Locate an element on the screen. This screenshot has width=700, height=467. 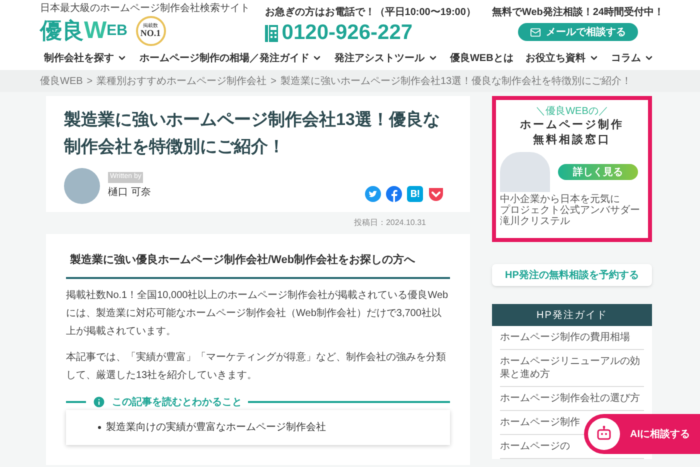
guide-link: ホームページ制作 is located at coordinates (540, 422).